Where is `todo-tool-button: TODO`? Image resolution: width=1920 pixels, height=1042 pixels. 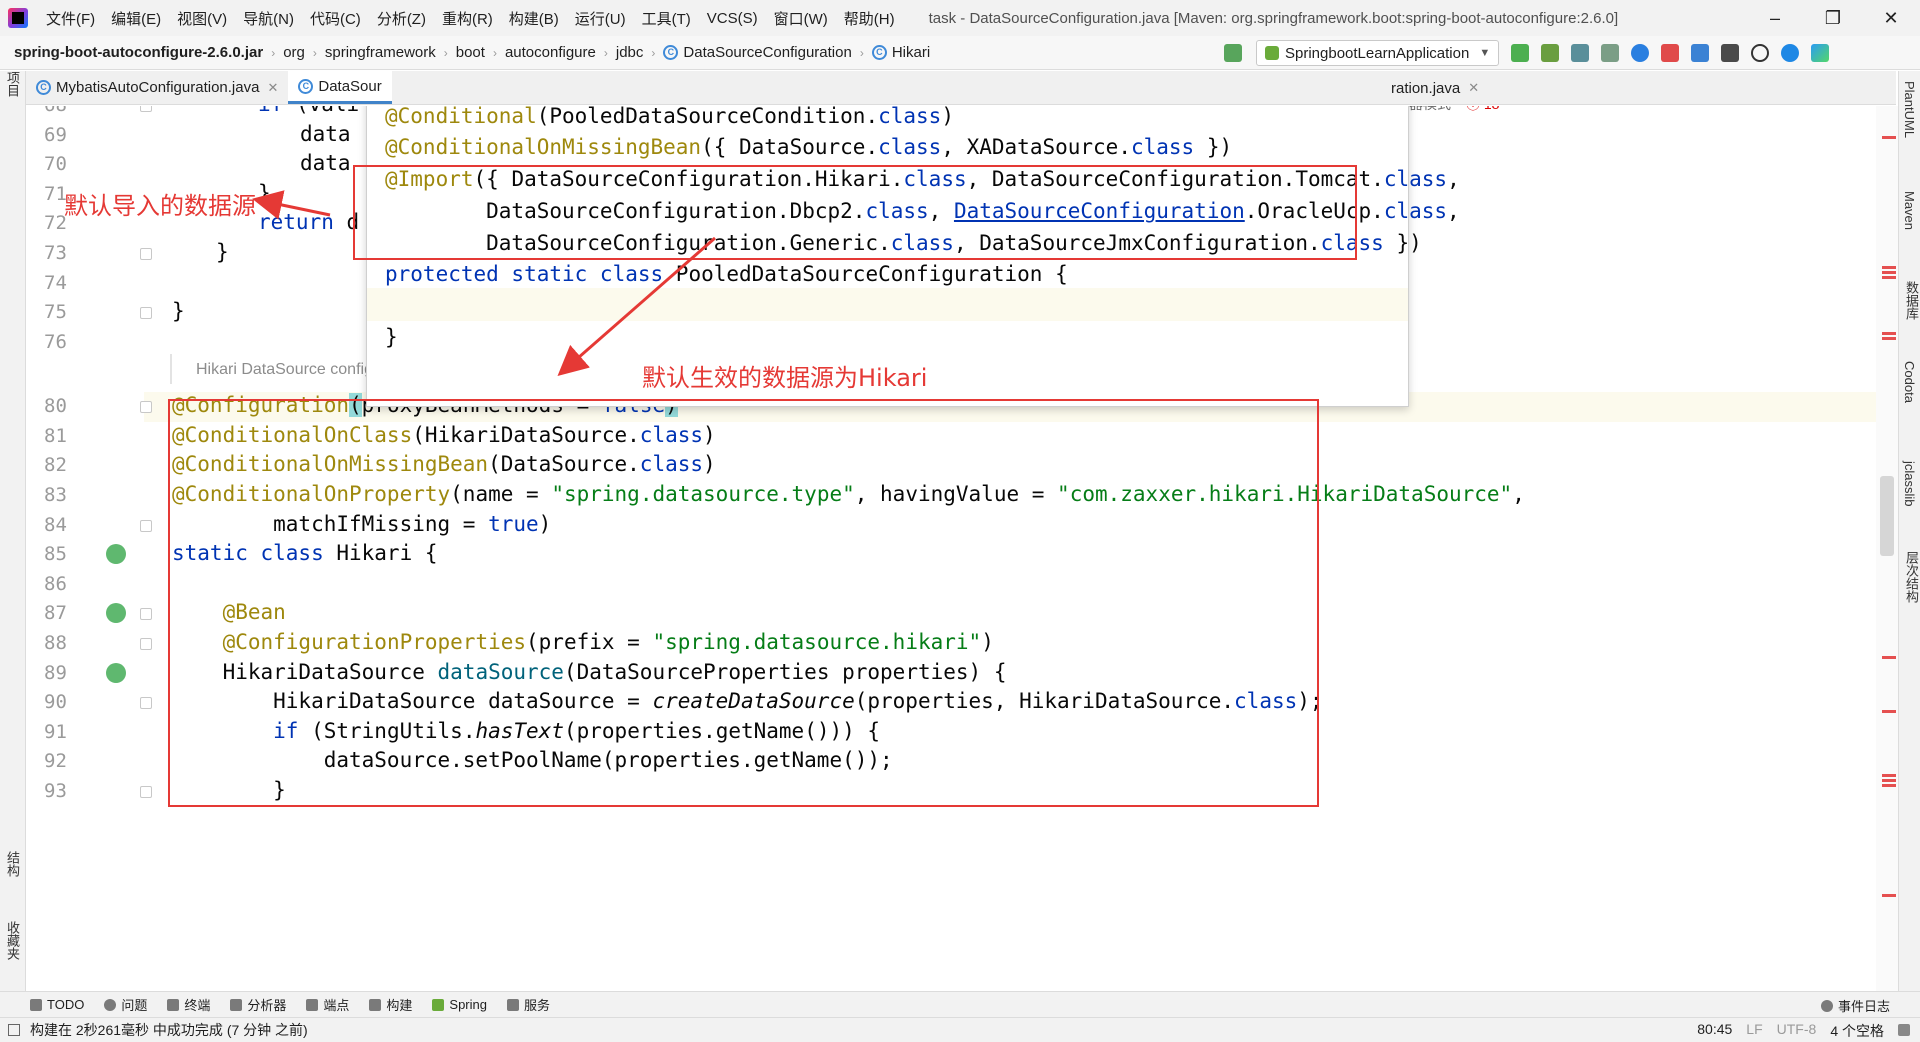 todo-tool-button: TODO is located at coordinates (57, 1004).